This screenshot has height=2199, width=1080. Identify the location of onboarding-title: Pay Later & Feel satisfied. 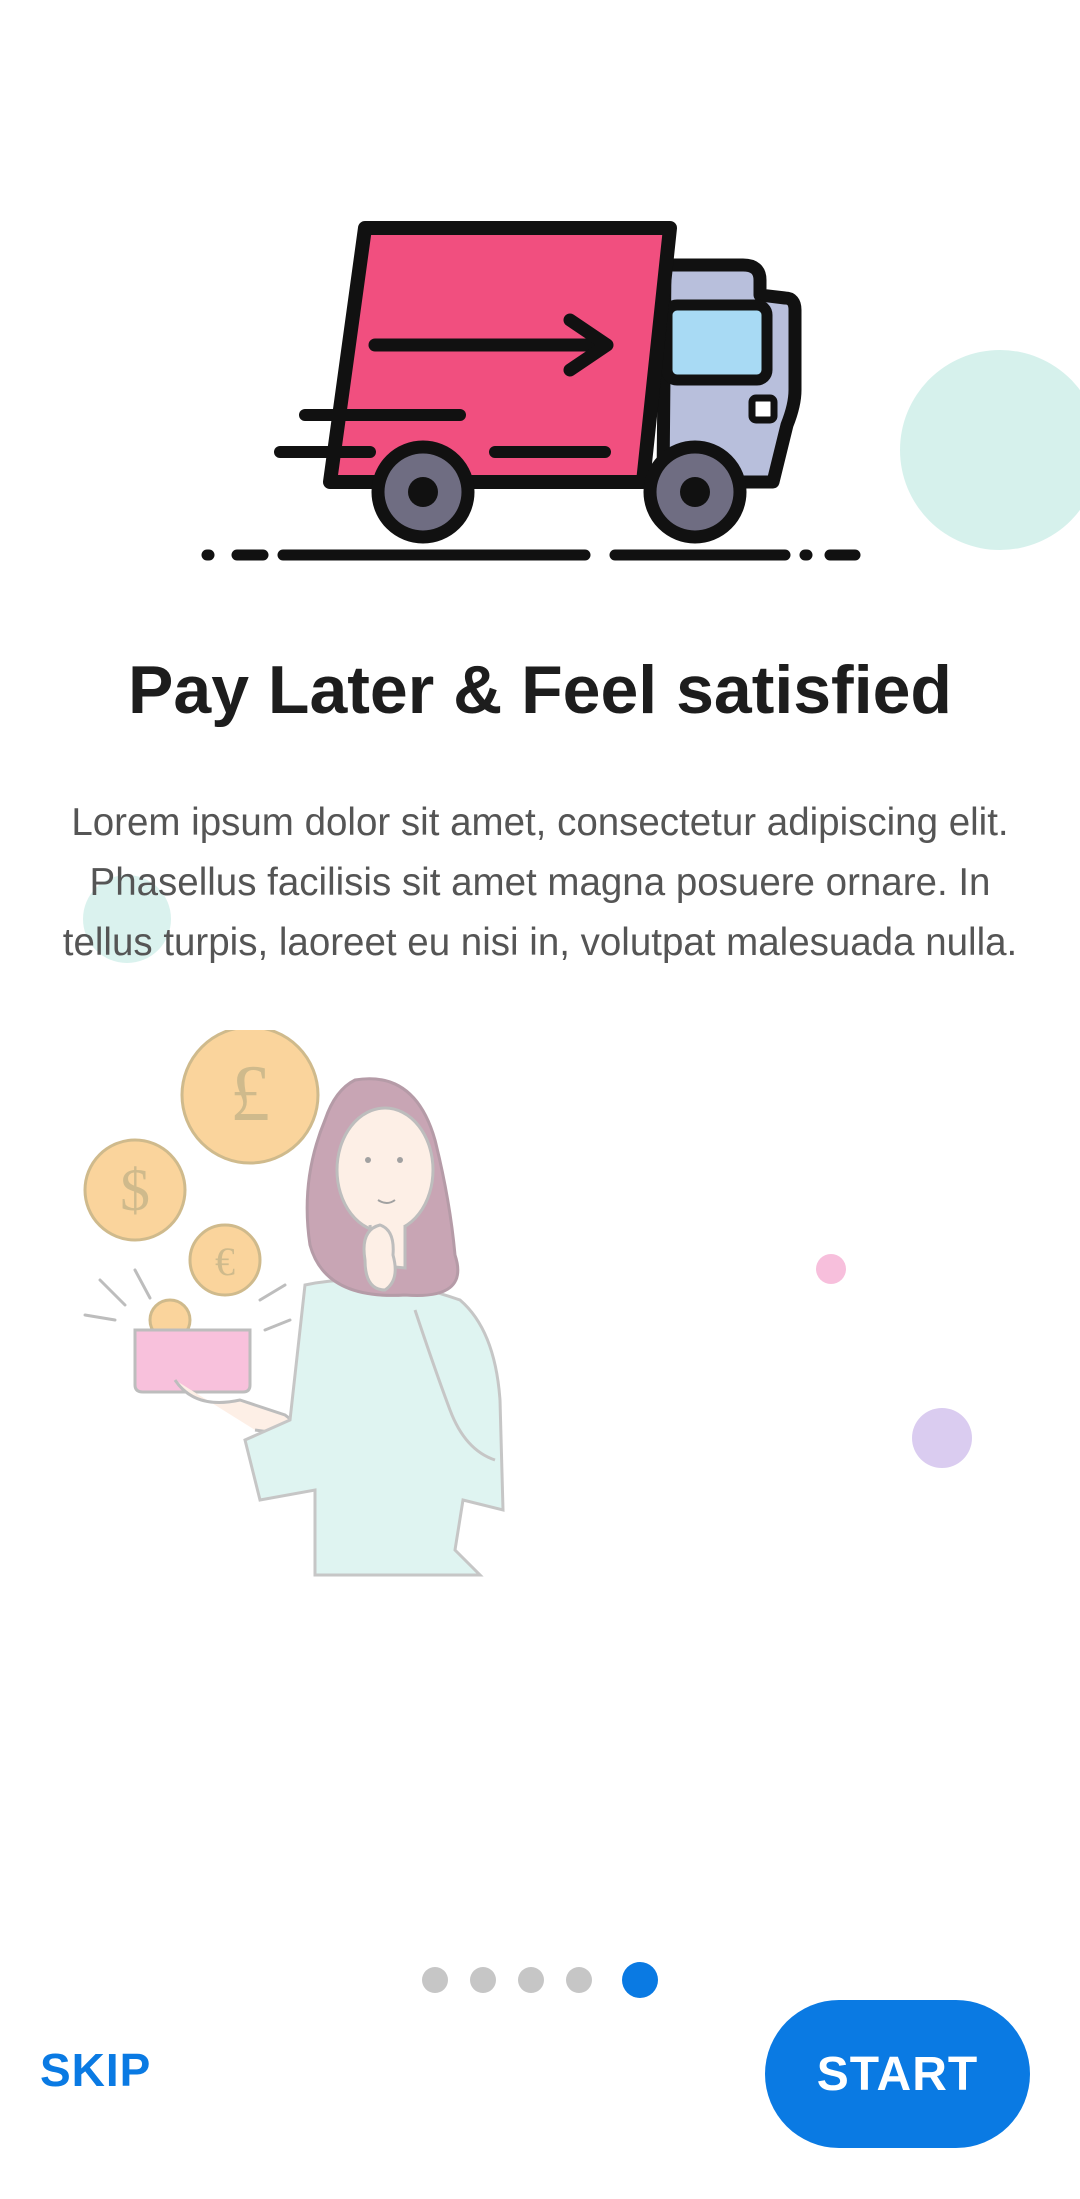
(540, 690).